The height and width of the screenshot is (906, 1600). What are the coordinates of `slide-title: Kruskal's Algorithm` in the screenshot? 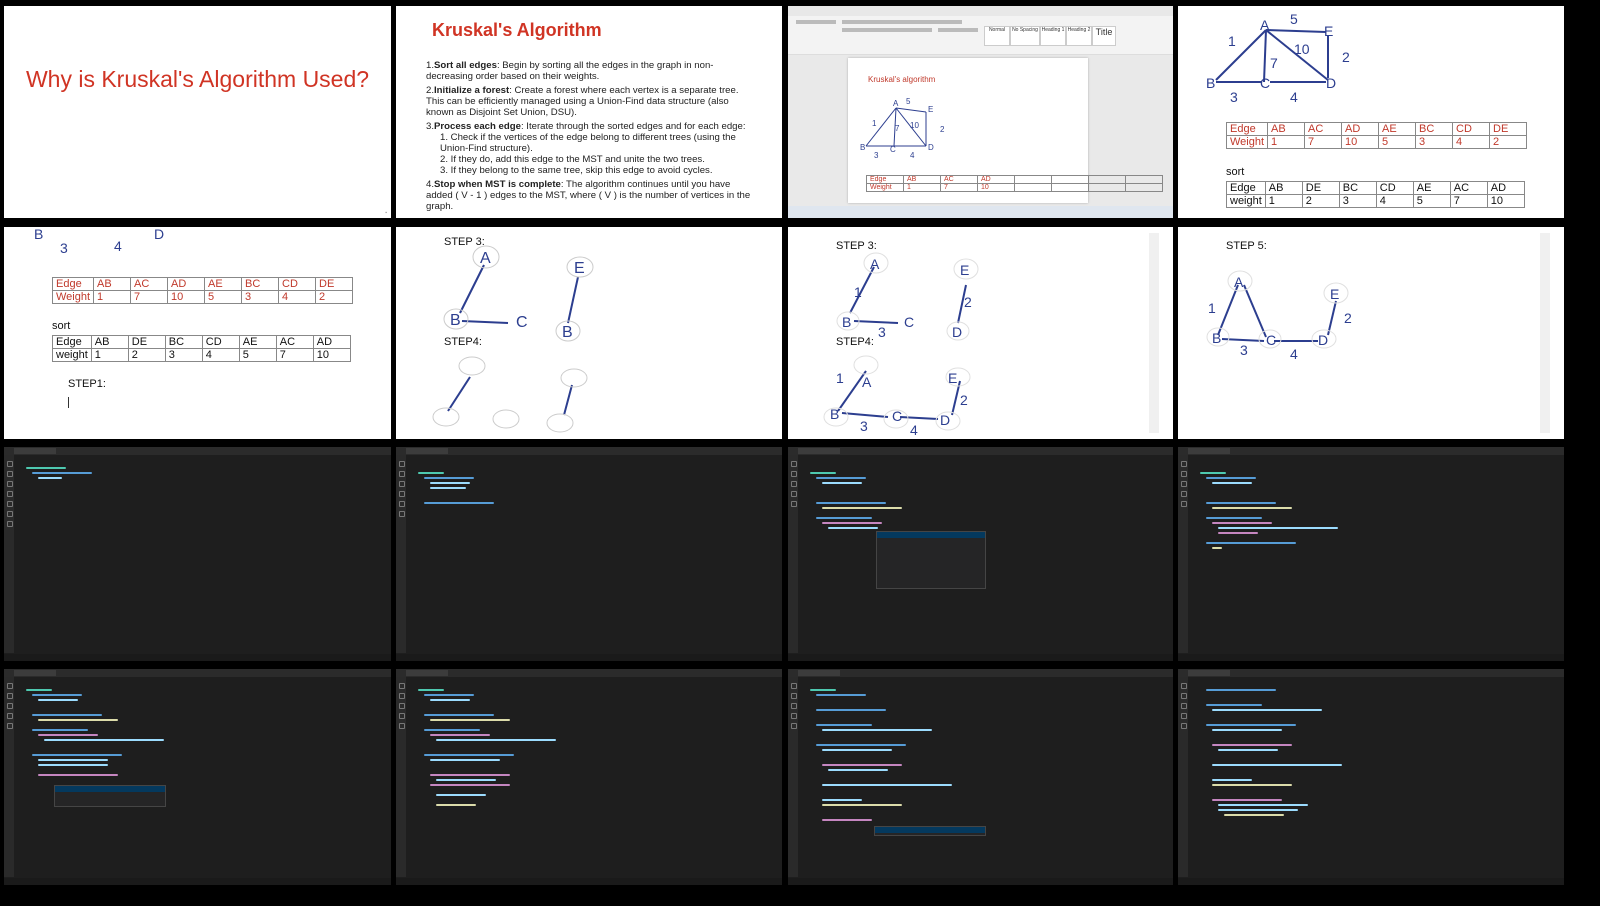 It's located at (517, 30).